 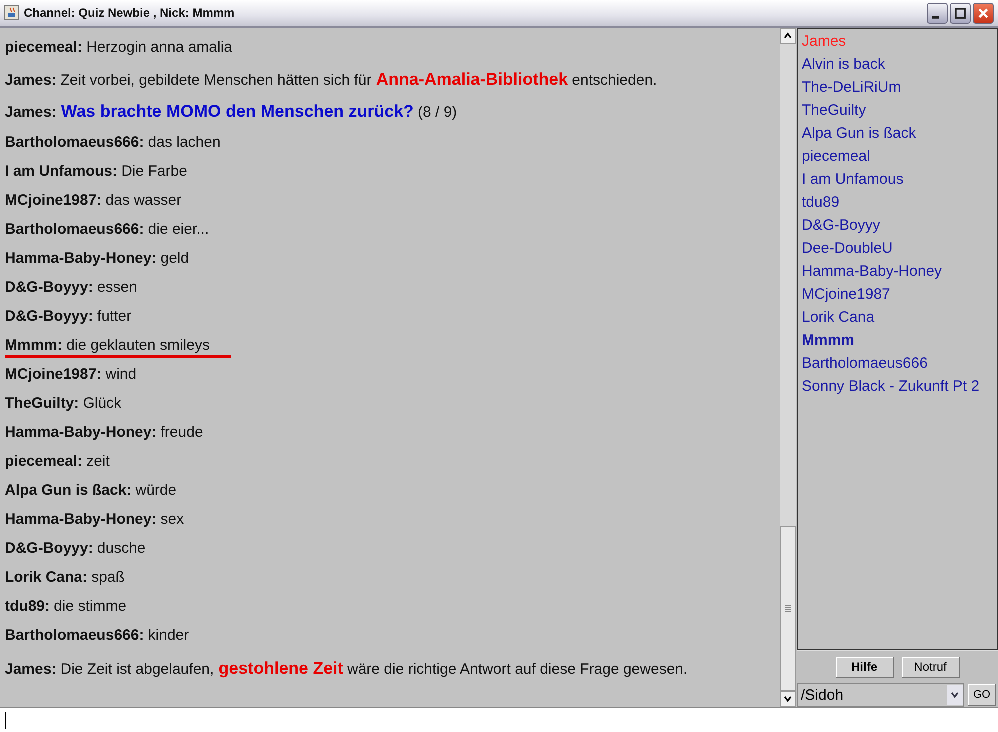 What do you see at coordinates (897, 179) in the screenshot?
I see `user-list-item: I am Unfamous` at bounding box center [897, 179].